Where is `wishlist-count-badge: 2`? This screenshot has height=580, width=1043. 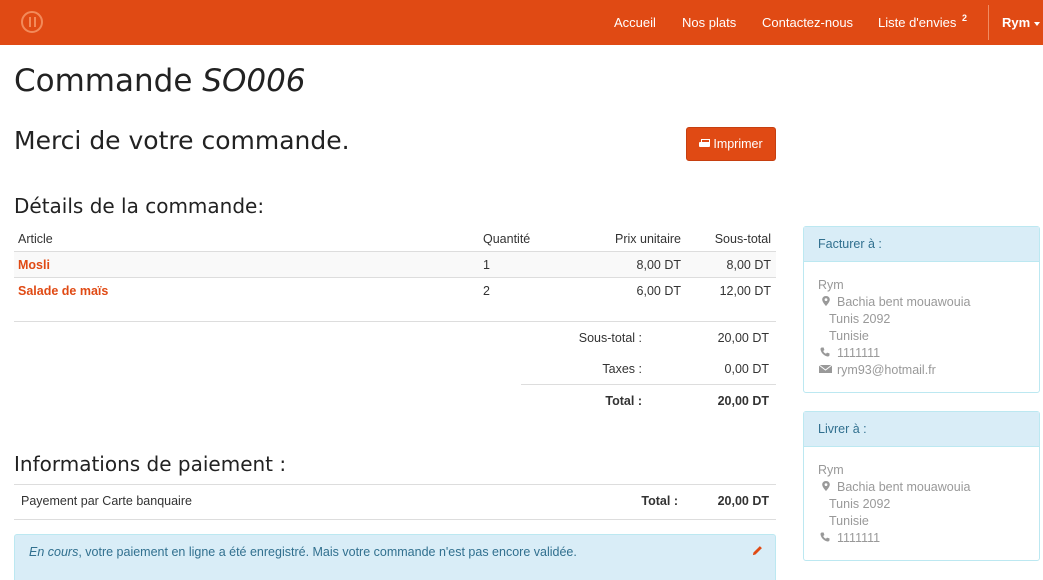
wishlist-count-badge: 2 is located at coordinates (965, 18).